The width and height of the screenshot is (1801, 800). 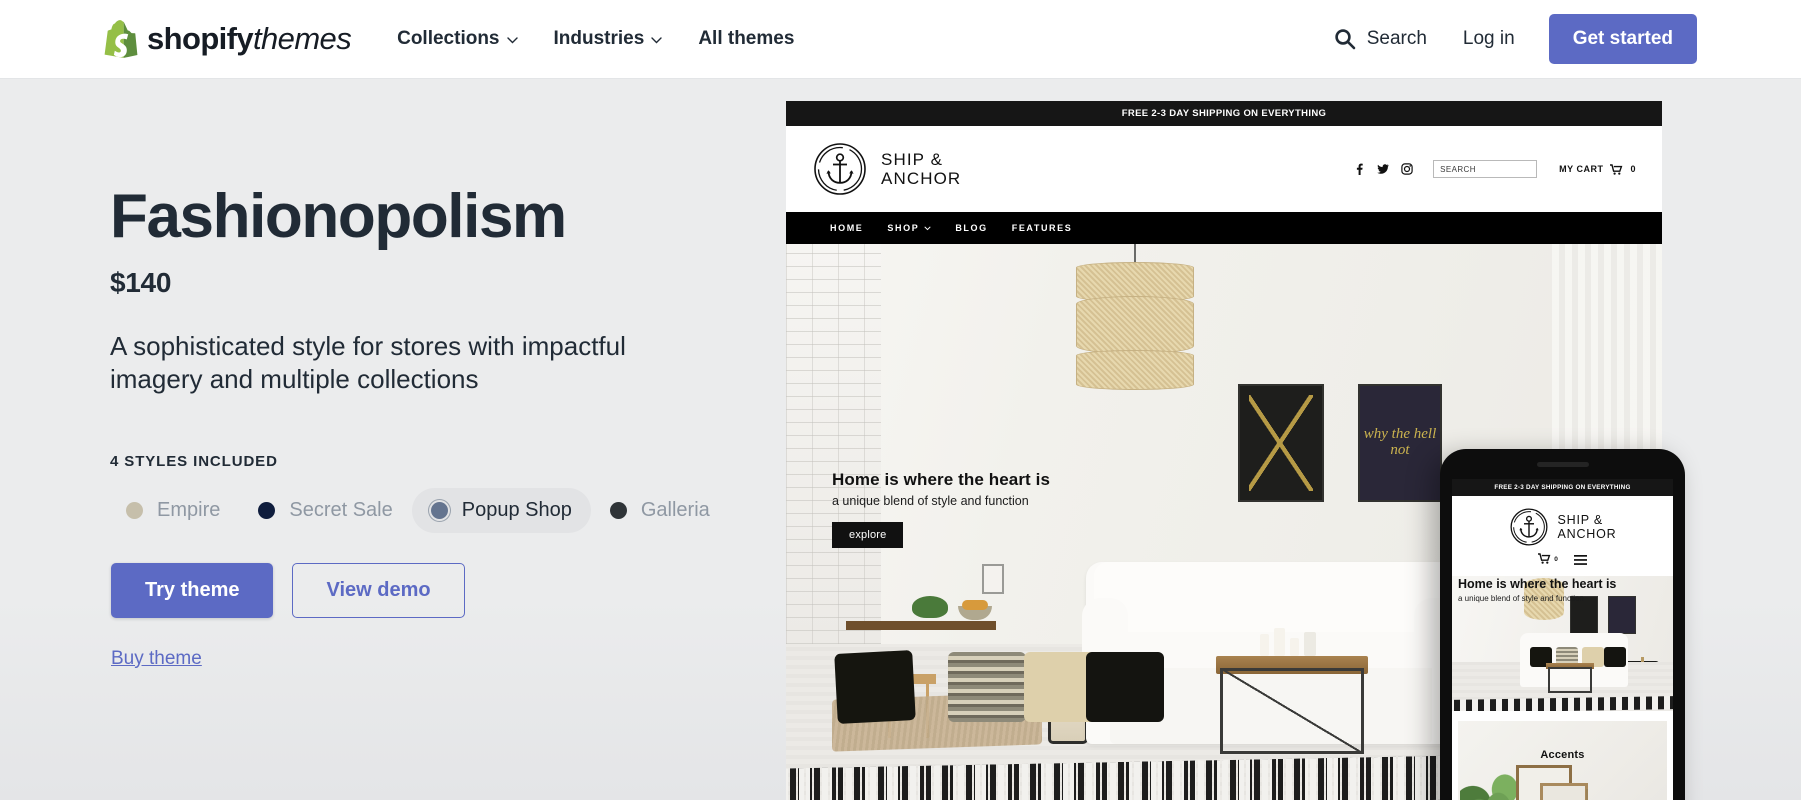 What do you see at coordinates (200, 38) in the screenshot?
I see `logo-shopify-text: shopify` at bounding box center [200, 38].